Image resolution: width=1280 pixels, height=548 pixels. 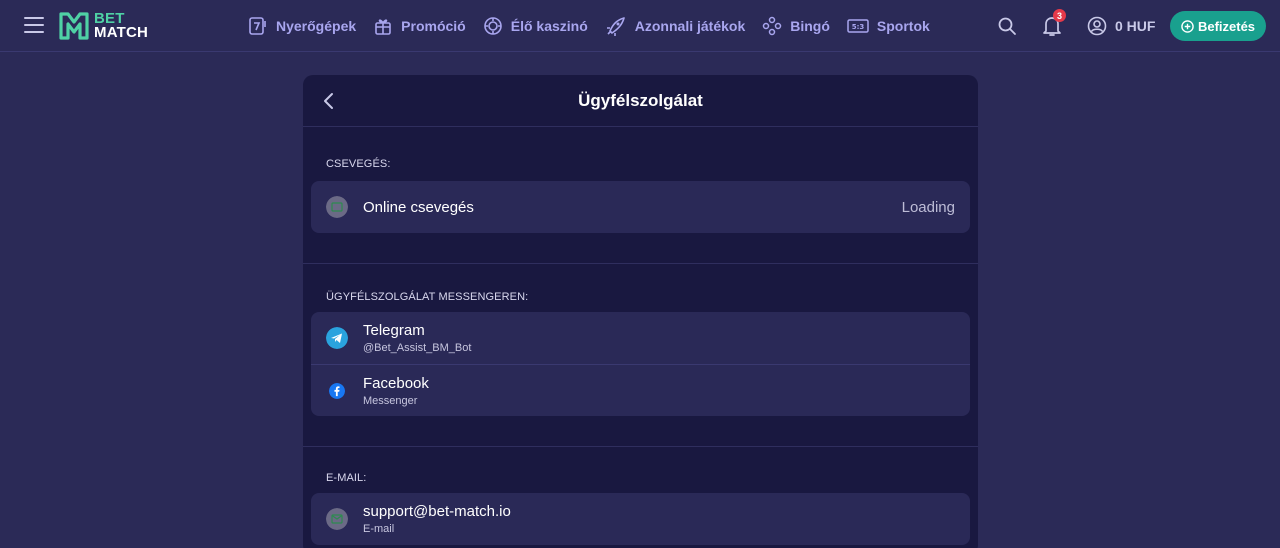 What do you see at coordinates (390, 400) in the screenshot?
I see `row-subtitle: Messenger` at bounding box center [390, 400].